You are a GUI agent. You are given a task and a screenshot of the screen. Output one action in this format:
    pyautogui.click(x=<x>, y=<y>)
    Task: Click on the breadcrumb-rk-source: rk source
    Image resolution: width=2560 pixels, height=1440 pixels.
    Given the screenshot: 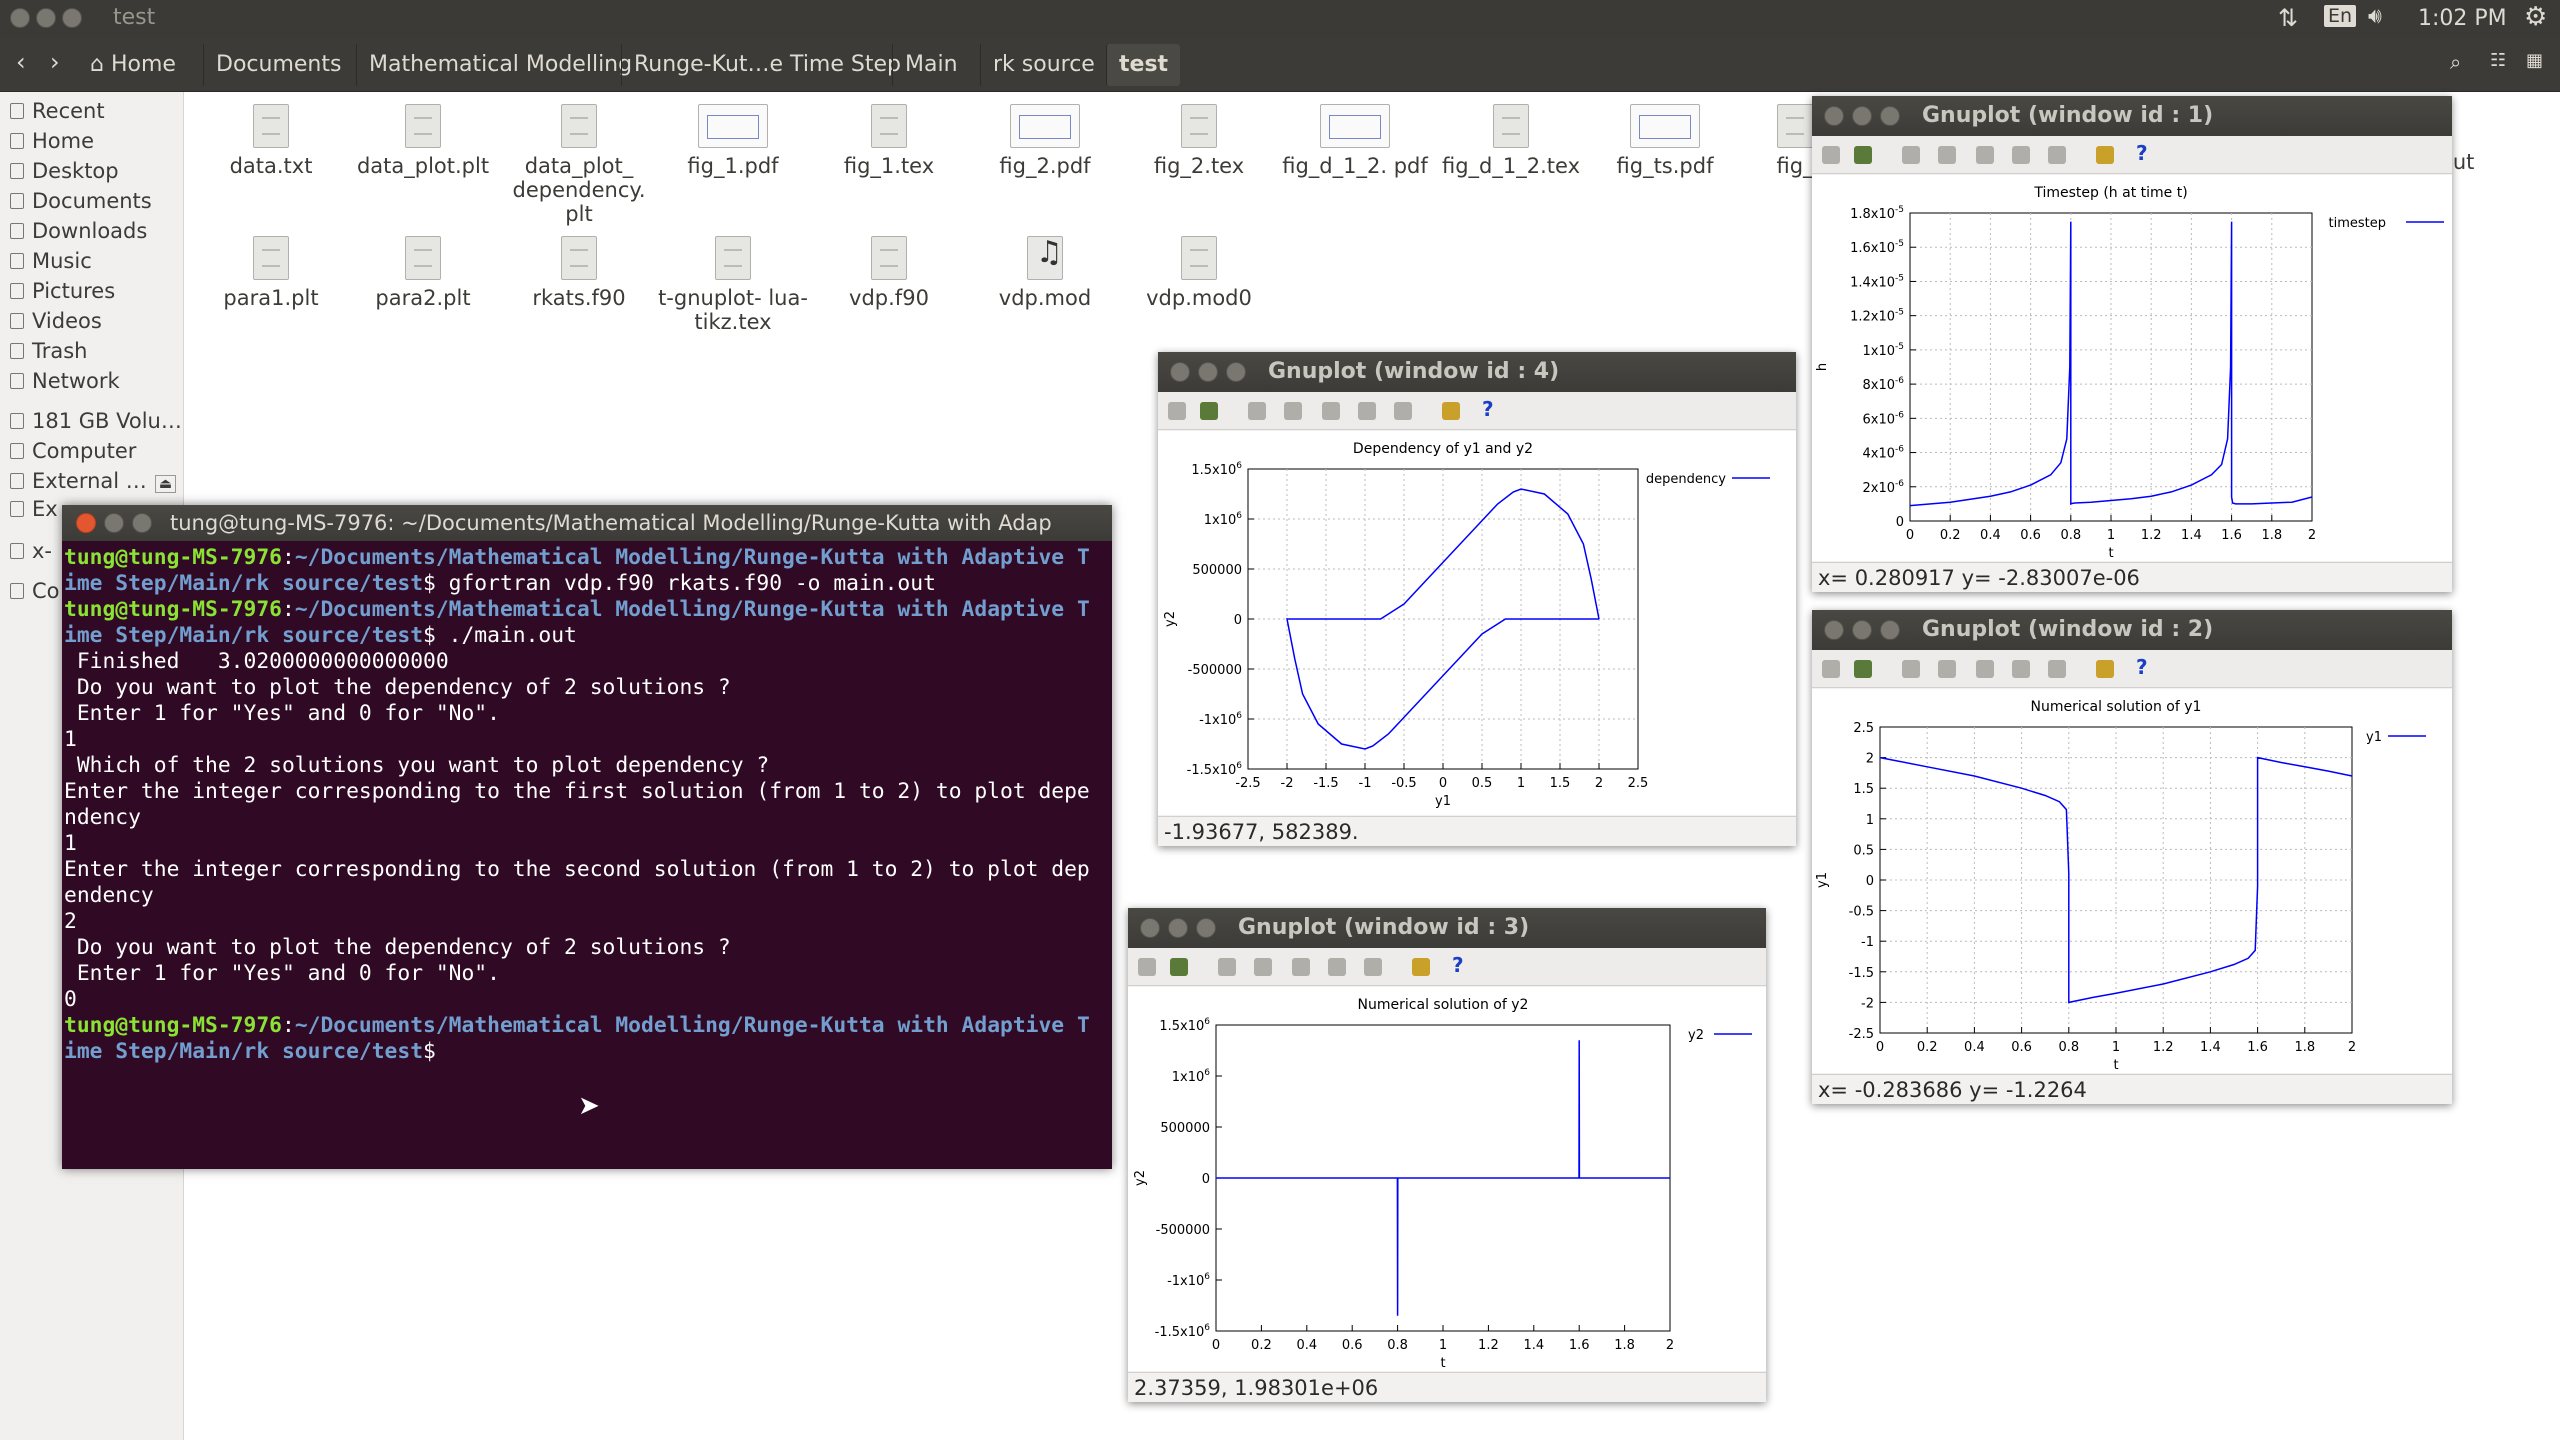 What is the action you would take?
    pyautogui.click(x=1043, y=65)
    